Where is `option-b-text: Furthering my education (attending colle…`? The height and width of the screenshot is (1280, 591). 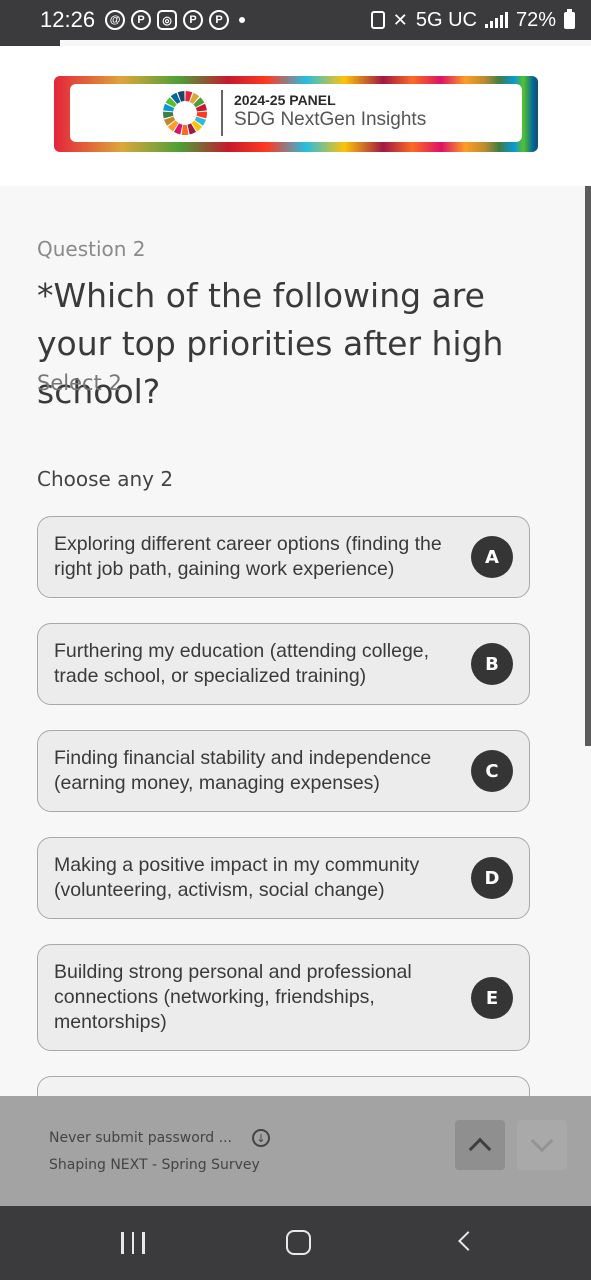 option-b-text: Furthering my education (attending colle… is located at coordinates (242, 663).